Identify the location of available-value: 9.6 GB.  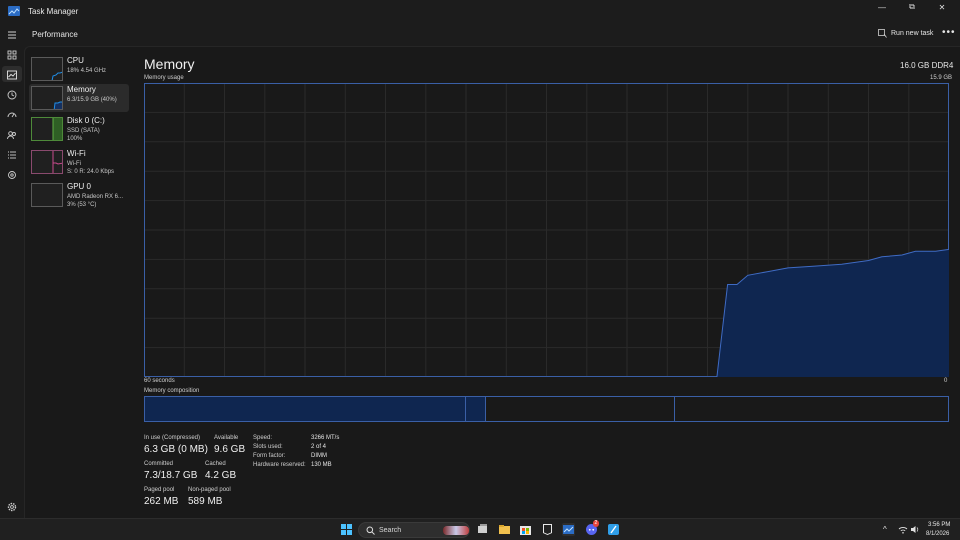
(230, 449).